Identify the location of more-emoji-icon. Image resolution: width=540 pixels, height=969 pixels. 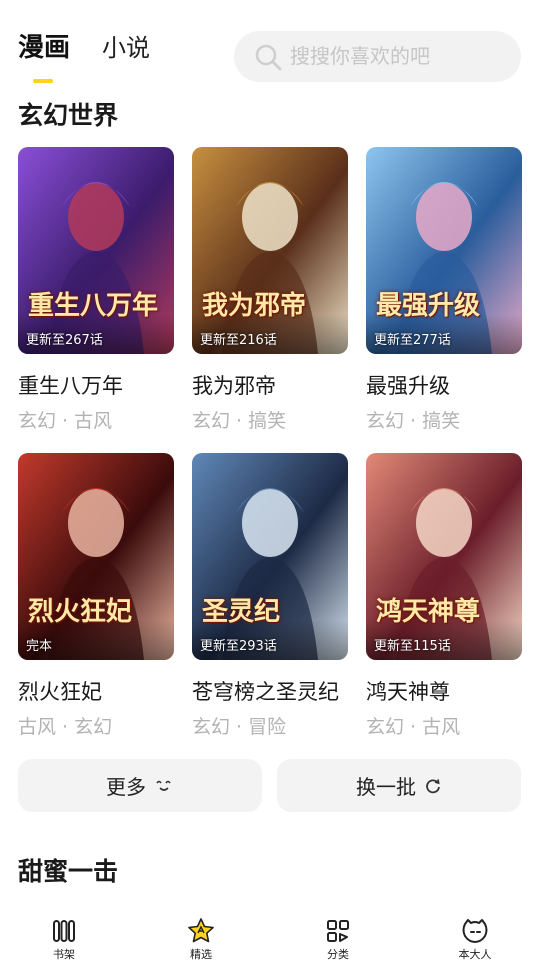
(163, 785).